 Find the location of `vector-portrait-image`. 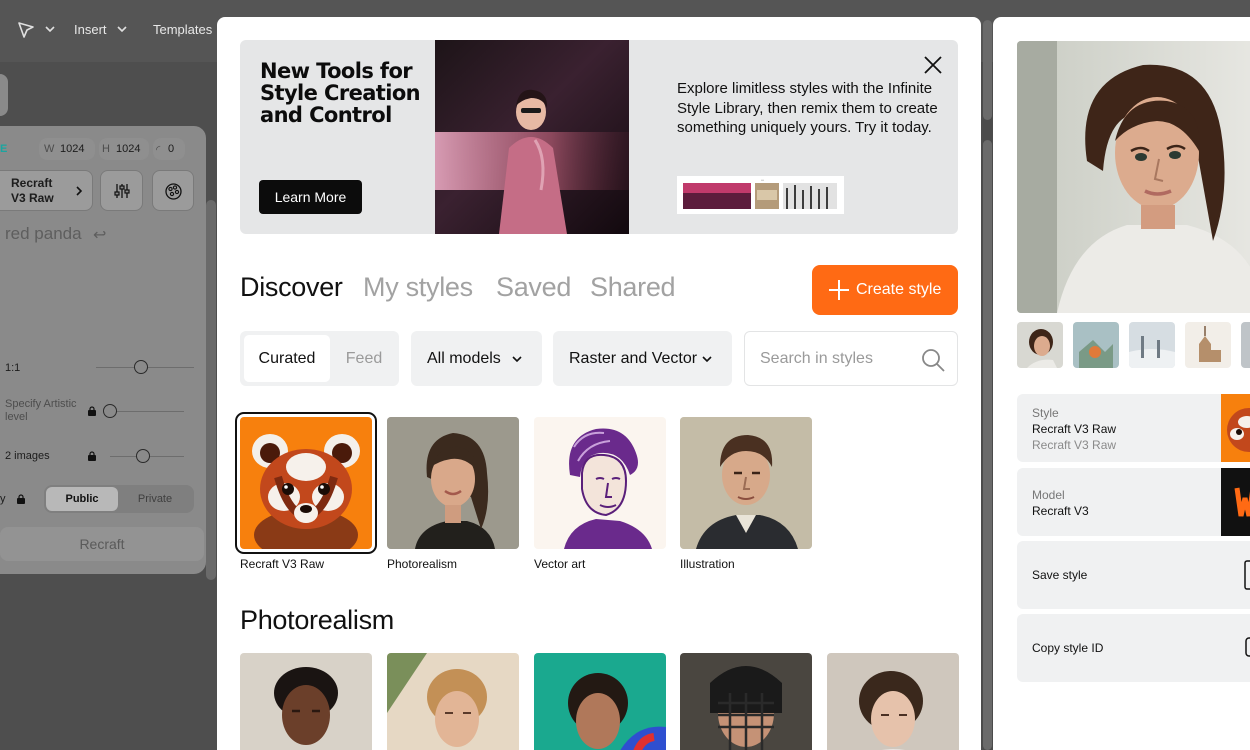

vector-portrait-image is located at coordinates (600, 483).